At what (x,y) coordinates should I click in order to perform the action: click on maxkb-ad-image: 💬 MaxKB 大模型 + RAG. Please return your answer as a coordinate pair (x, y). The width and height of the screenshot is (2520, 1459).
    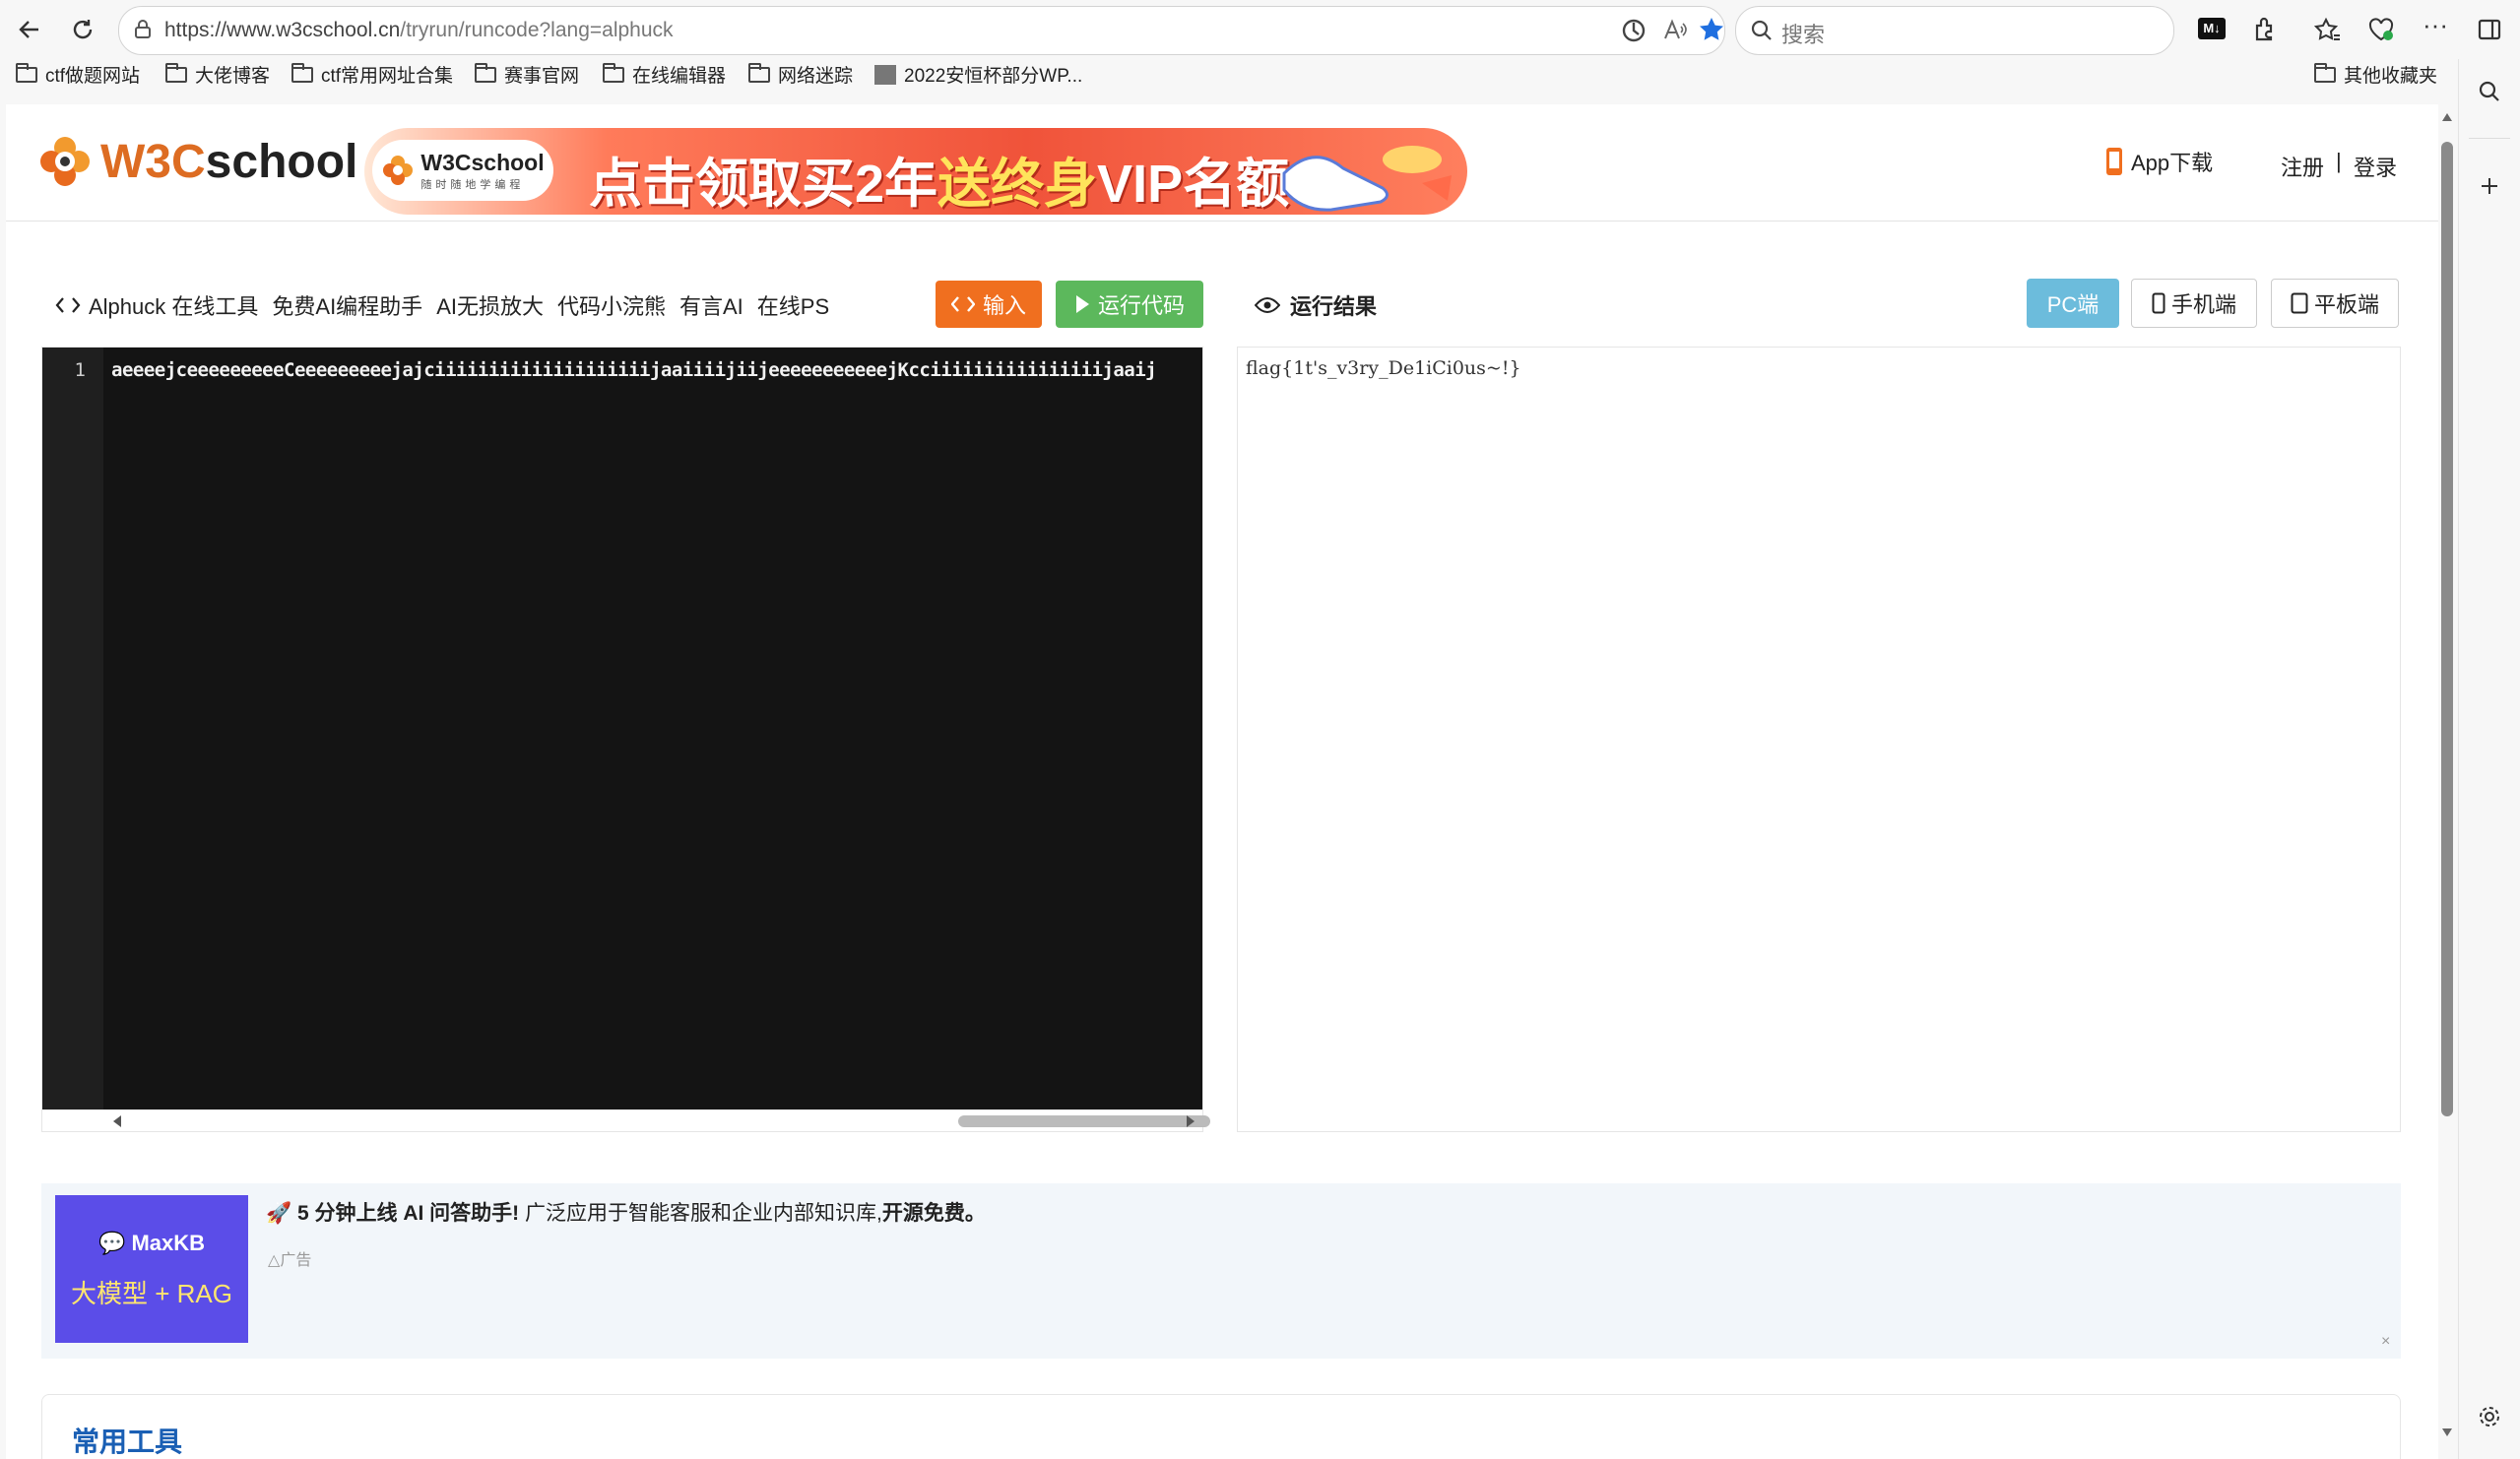
    Looking at the image, I should click on (151, 1269).